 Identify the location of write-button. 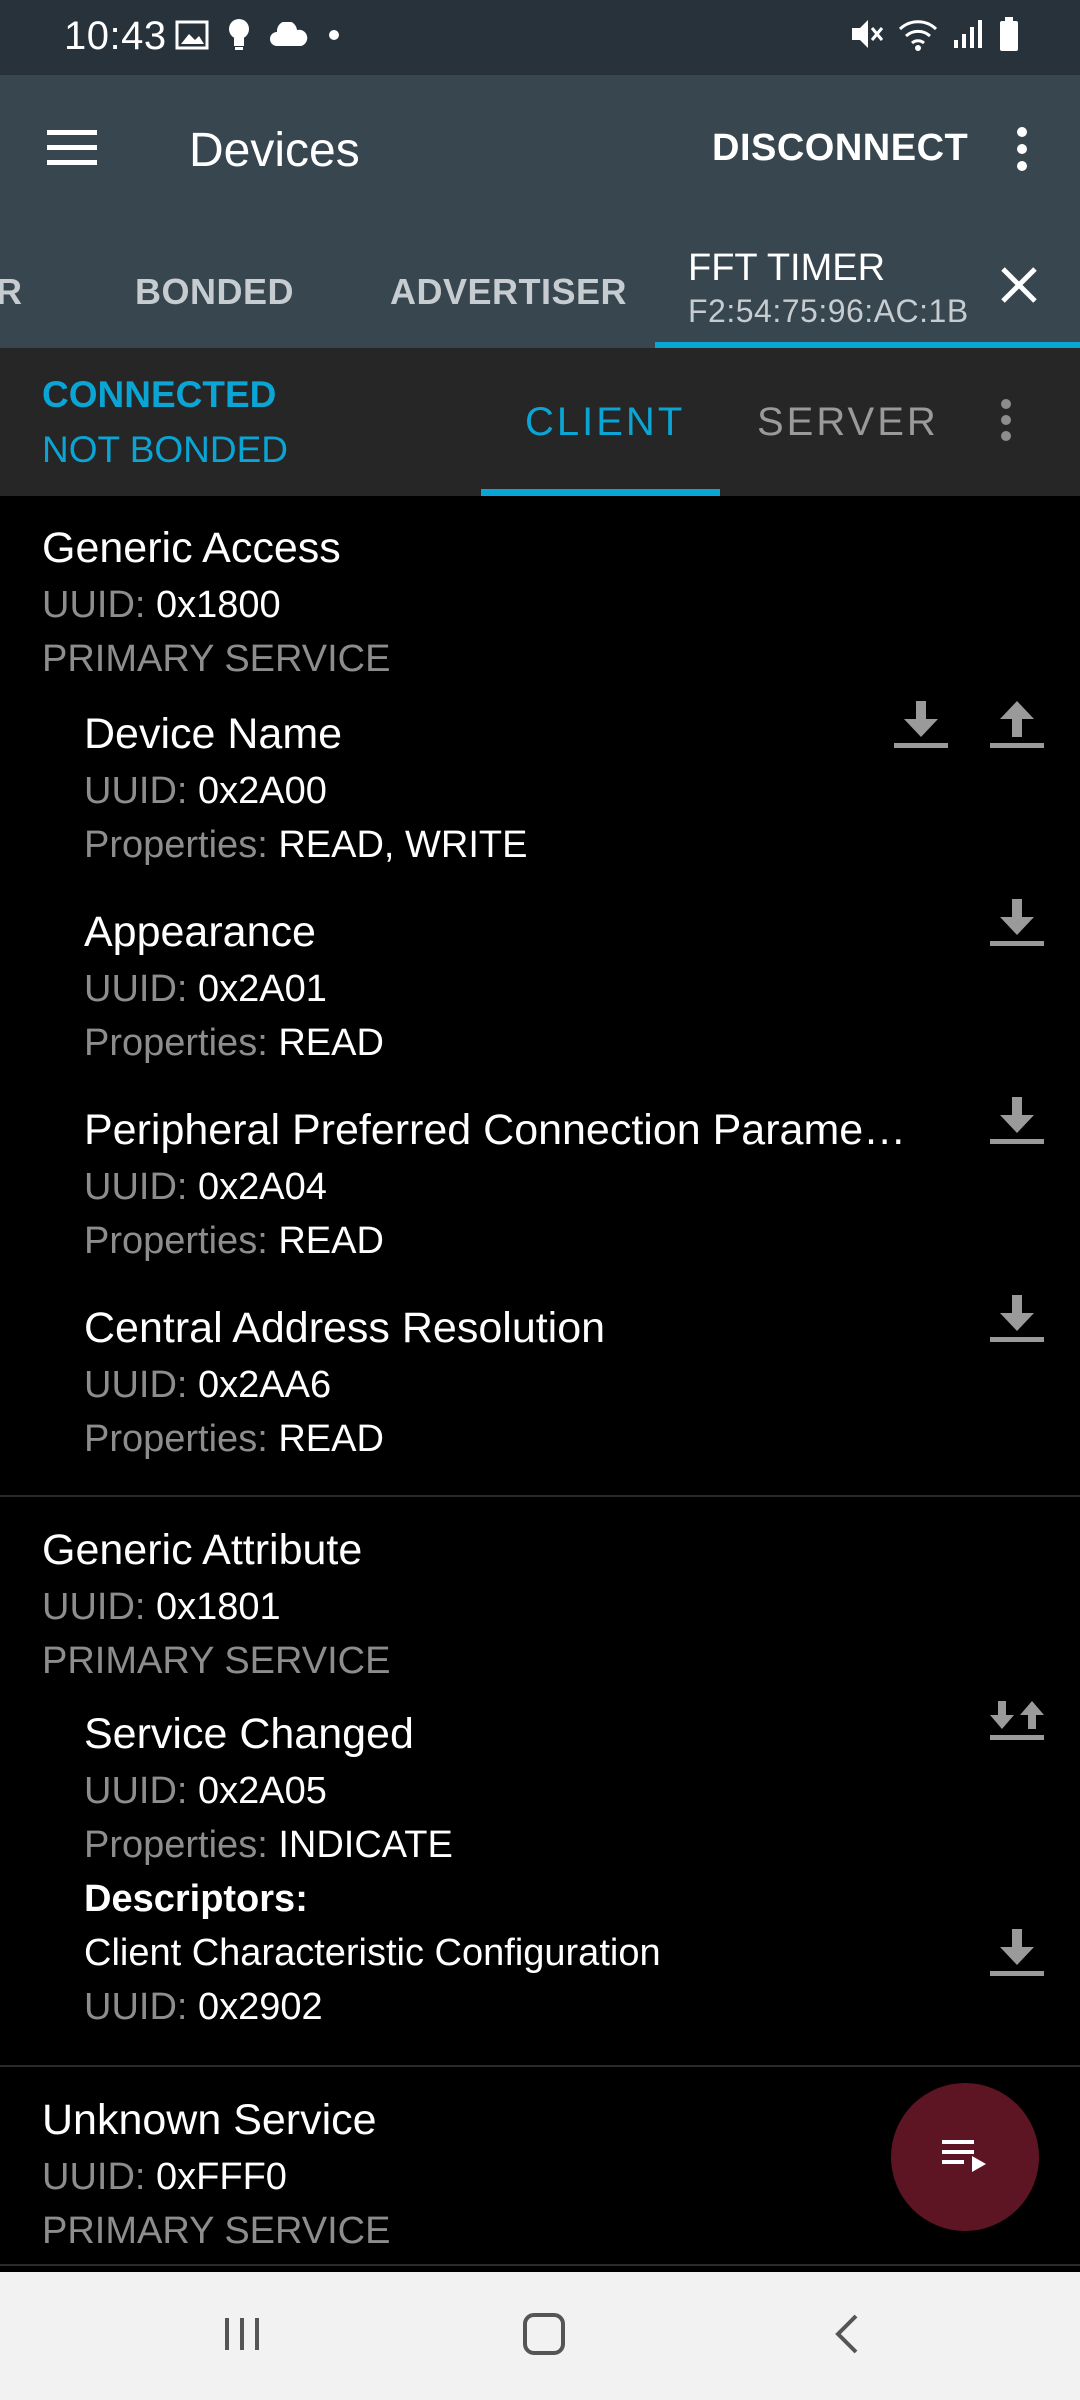
(1017, 726).